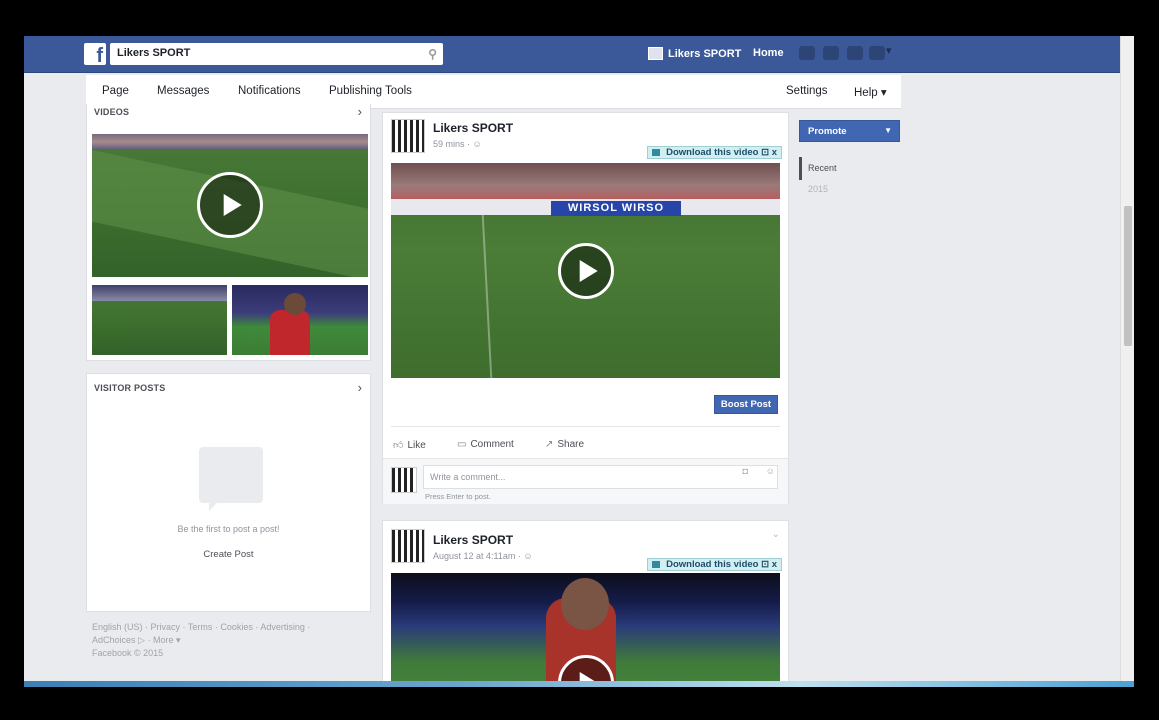 The height and width of the screenshot is (720, 1159). Describe the element at coordinates (128, 653) in the screenshot. I see `footer-copyright: Facebook © 2015` at that location.